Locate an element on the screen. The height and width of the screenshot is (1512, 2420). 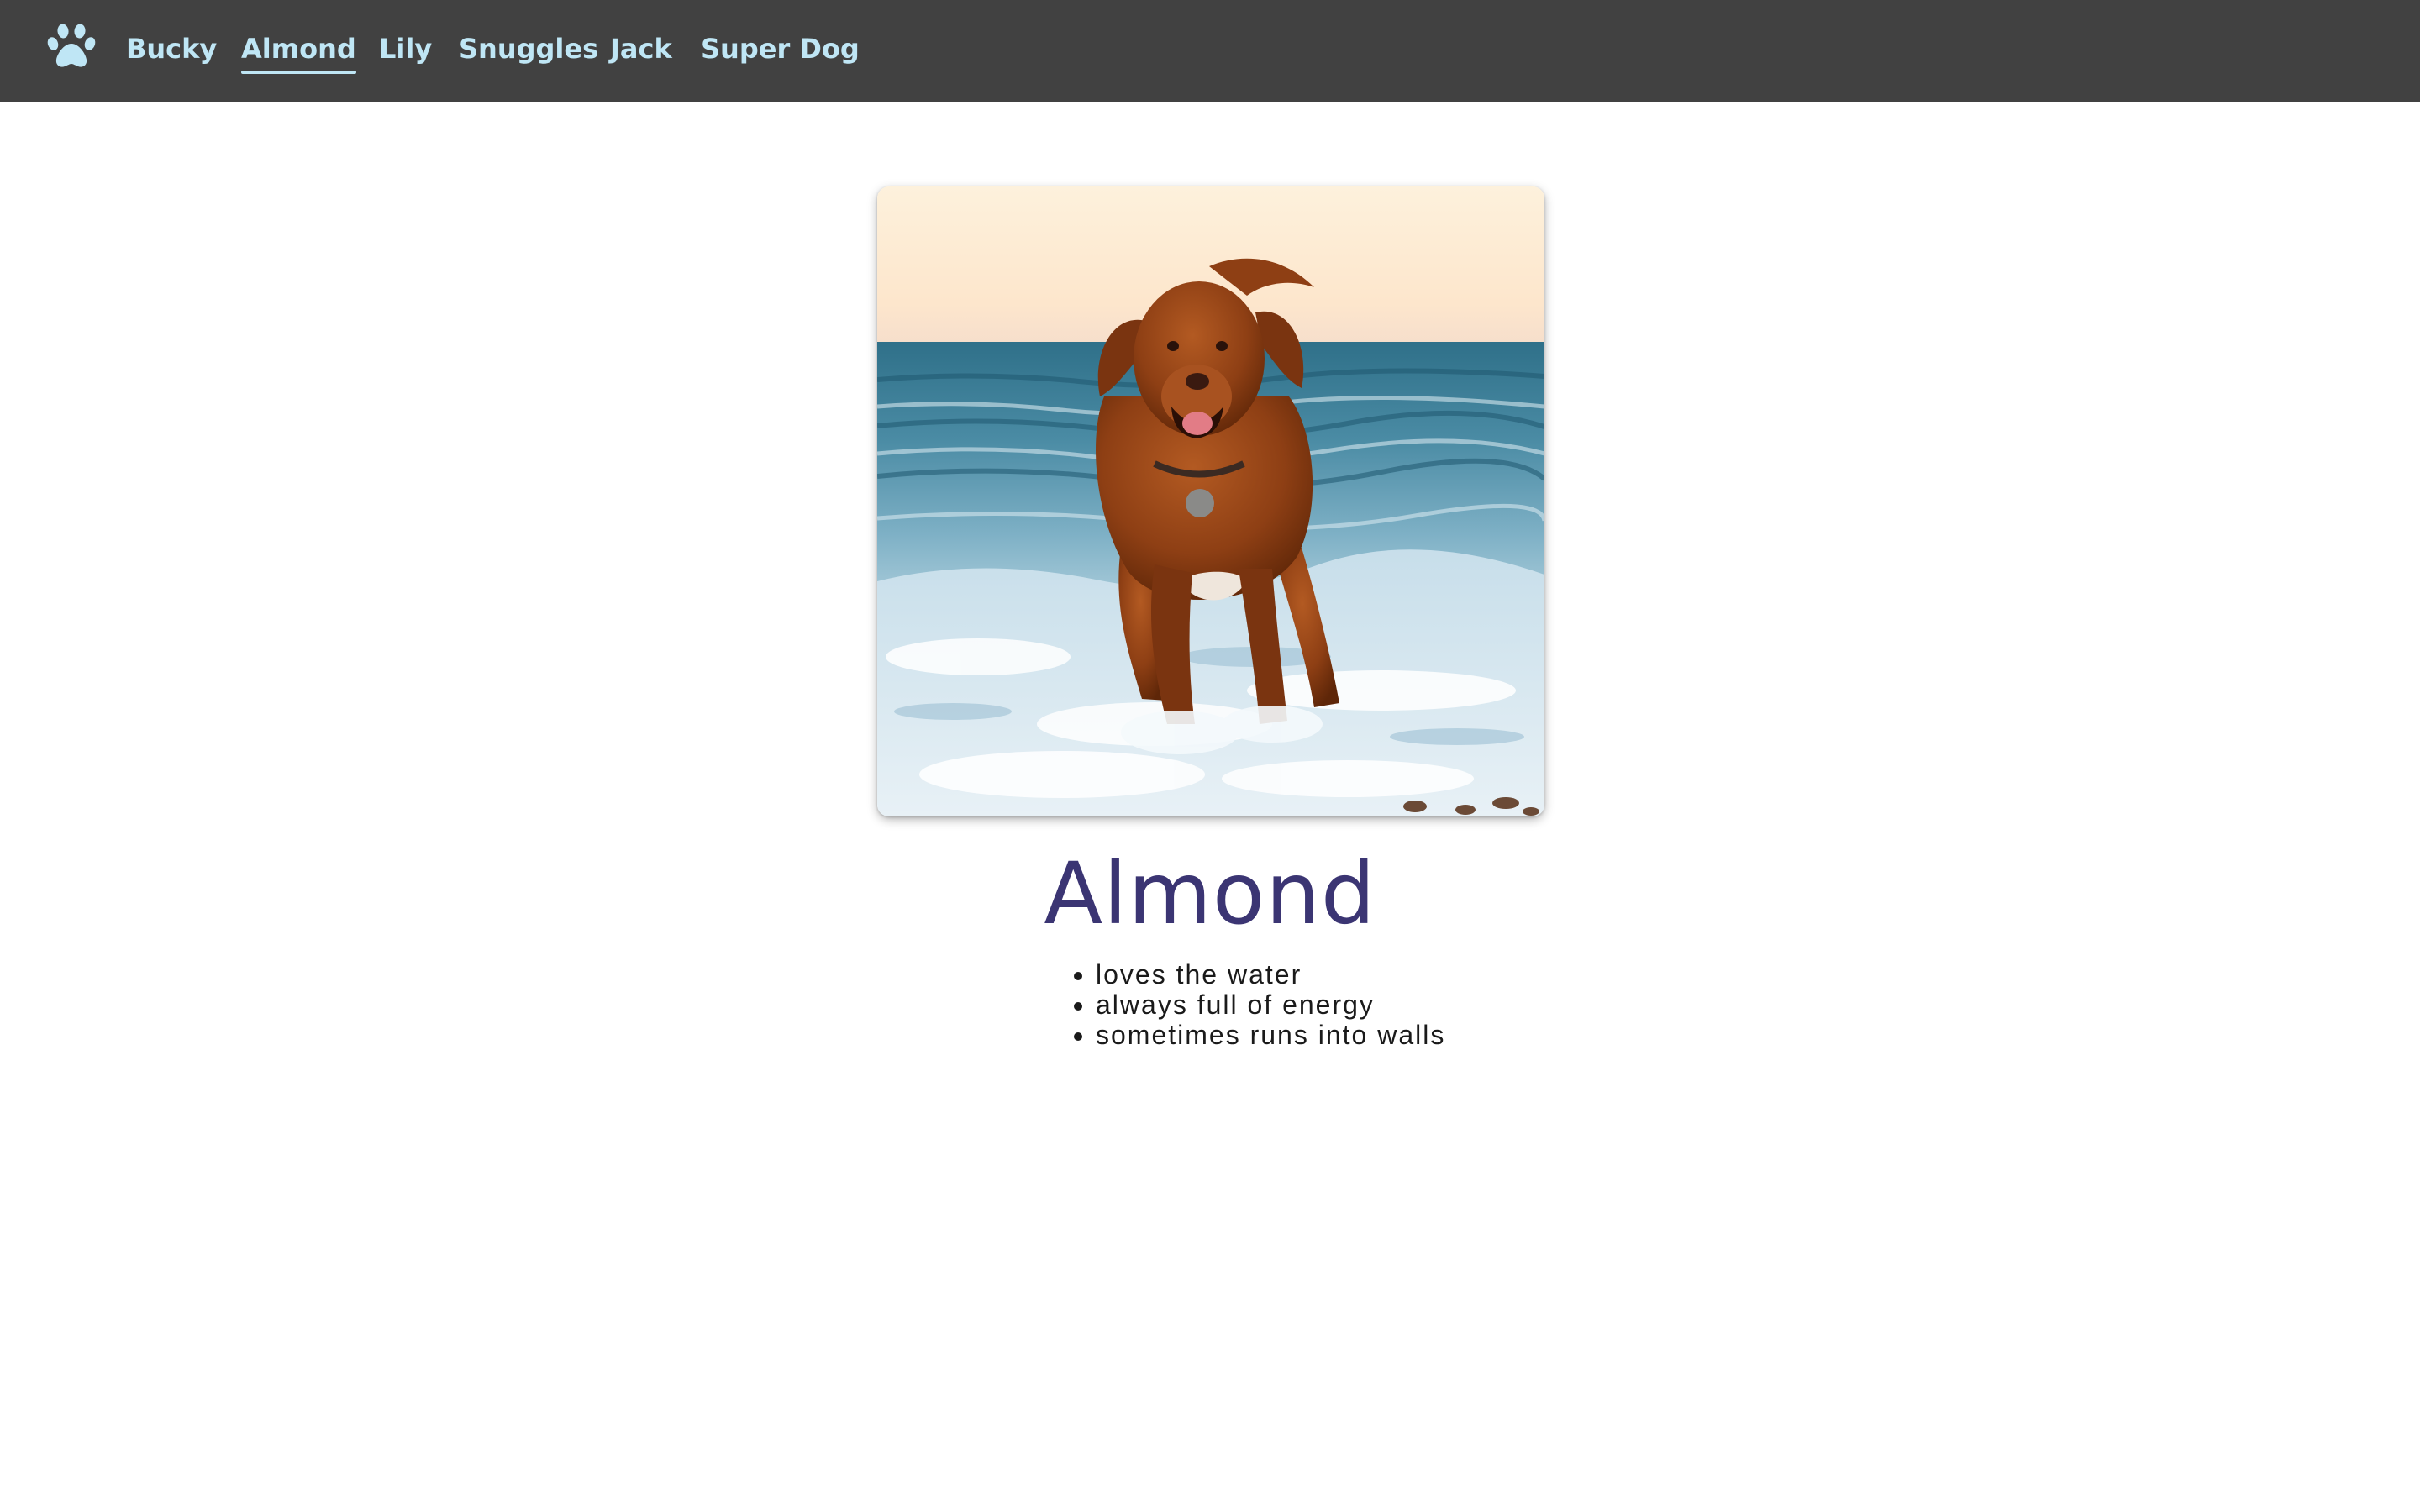
dog-photo is located at coordinates (1210, 501).